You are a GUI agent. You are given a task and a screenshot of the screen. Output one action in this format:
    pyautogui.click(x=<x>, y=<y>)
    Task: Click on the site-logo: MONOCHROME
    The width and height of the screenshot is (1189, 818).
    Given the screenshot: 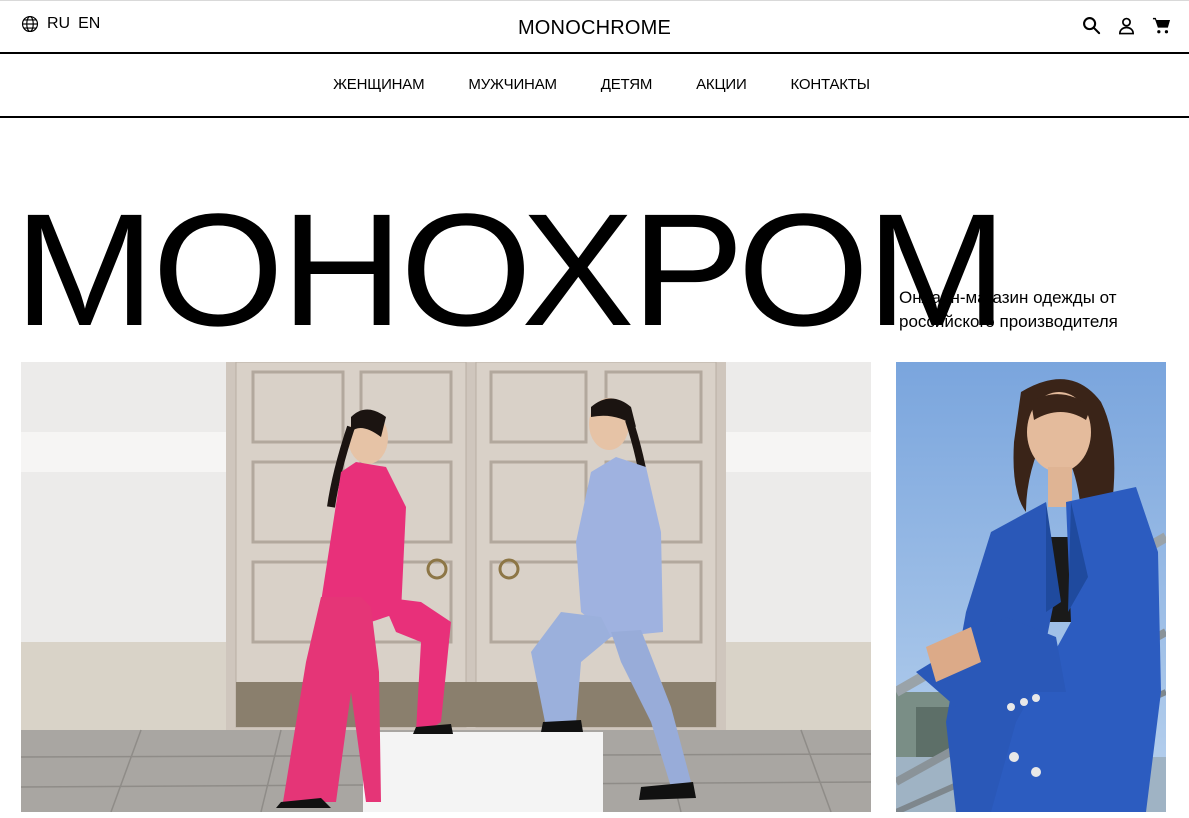 What is the action you would take?
    pyautogui.click(x=594, y=28)
    